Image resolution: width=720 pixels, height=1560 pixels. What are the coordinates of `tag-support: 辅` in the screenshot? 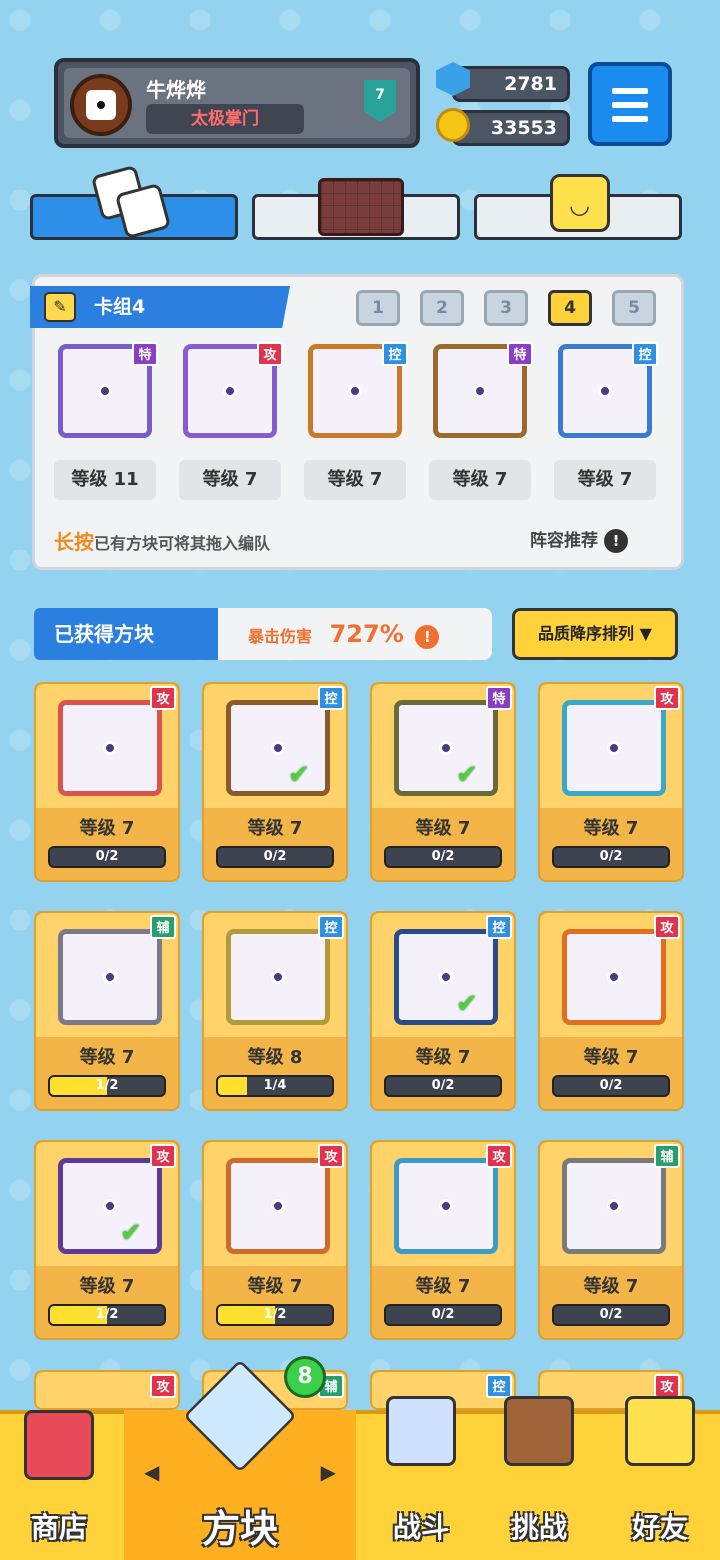 It's located at (163, 927).